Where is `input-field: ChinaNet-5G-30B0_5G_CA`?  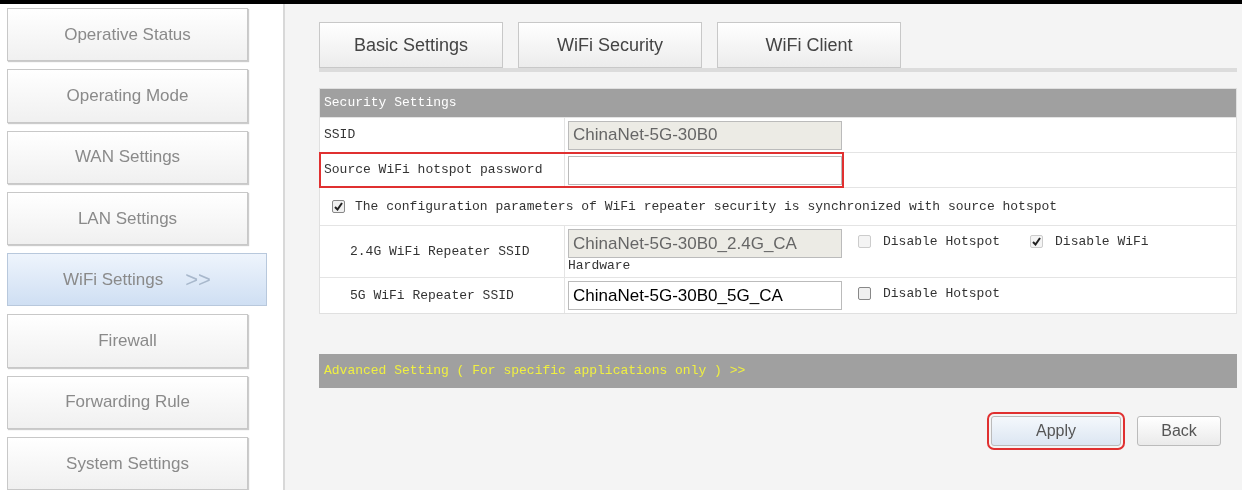 input-field: ChinaNet-5G-30B0_5G_CA is located at coordinates (705, 295).